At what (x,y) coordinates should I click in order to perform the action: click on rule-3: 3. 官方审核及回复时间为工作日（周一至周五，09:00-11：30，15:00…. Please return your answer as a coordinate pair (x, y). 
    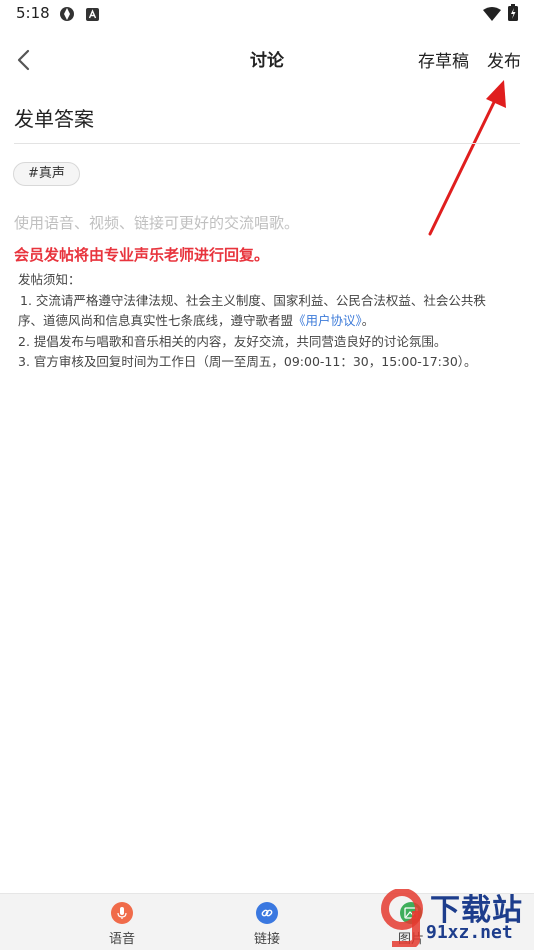
    Looking at the image, I should click on (247, 361).